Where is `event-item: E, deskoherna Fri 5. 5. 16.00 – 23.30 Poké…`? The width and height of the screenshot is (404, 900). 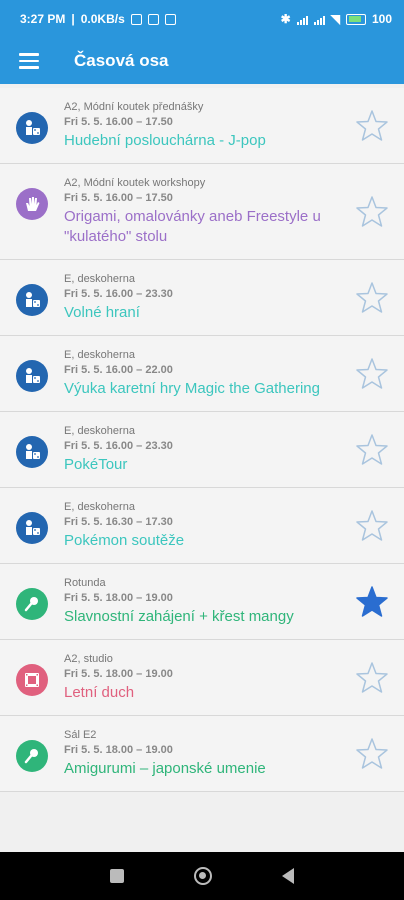 event-item: E, deskoherna Fri 5. 5. 16.00 – 23.30 Poké… is located at coordinates (202, 450).